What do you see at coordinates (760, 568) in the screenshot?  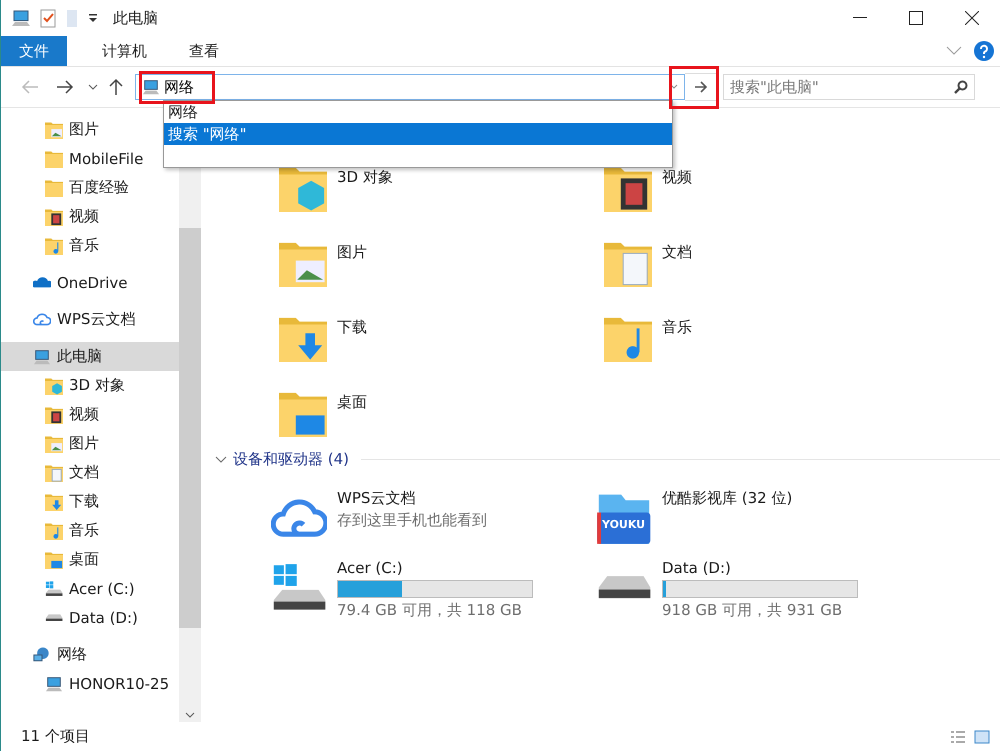 I see `device-name: Data (D:)` at bounding box center [760, 568].